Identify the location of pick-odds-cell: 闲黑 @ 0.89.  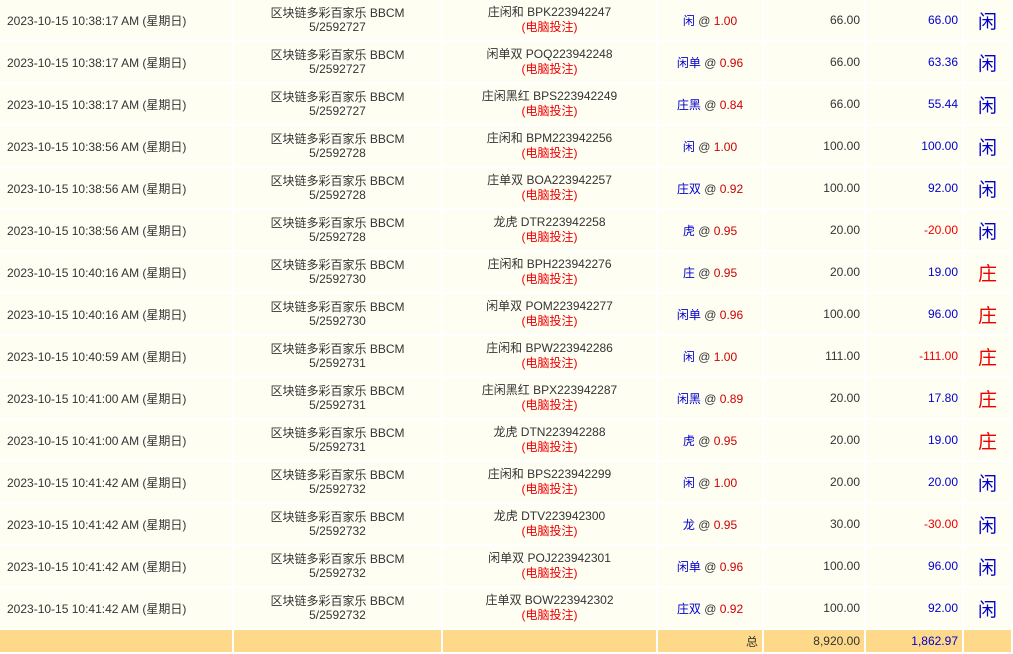
(711, 399).